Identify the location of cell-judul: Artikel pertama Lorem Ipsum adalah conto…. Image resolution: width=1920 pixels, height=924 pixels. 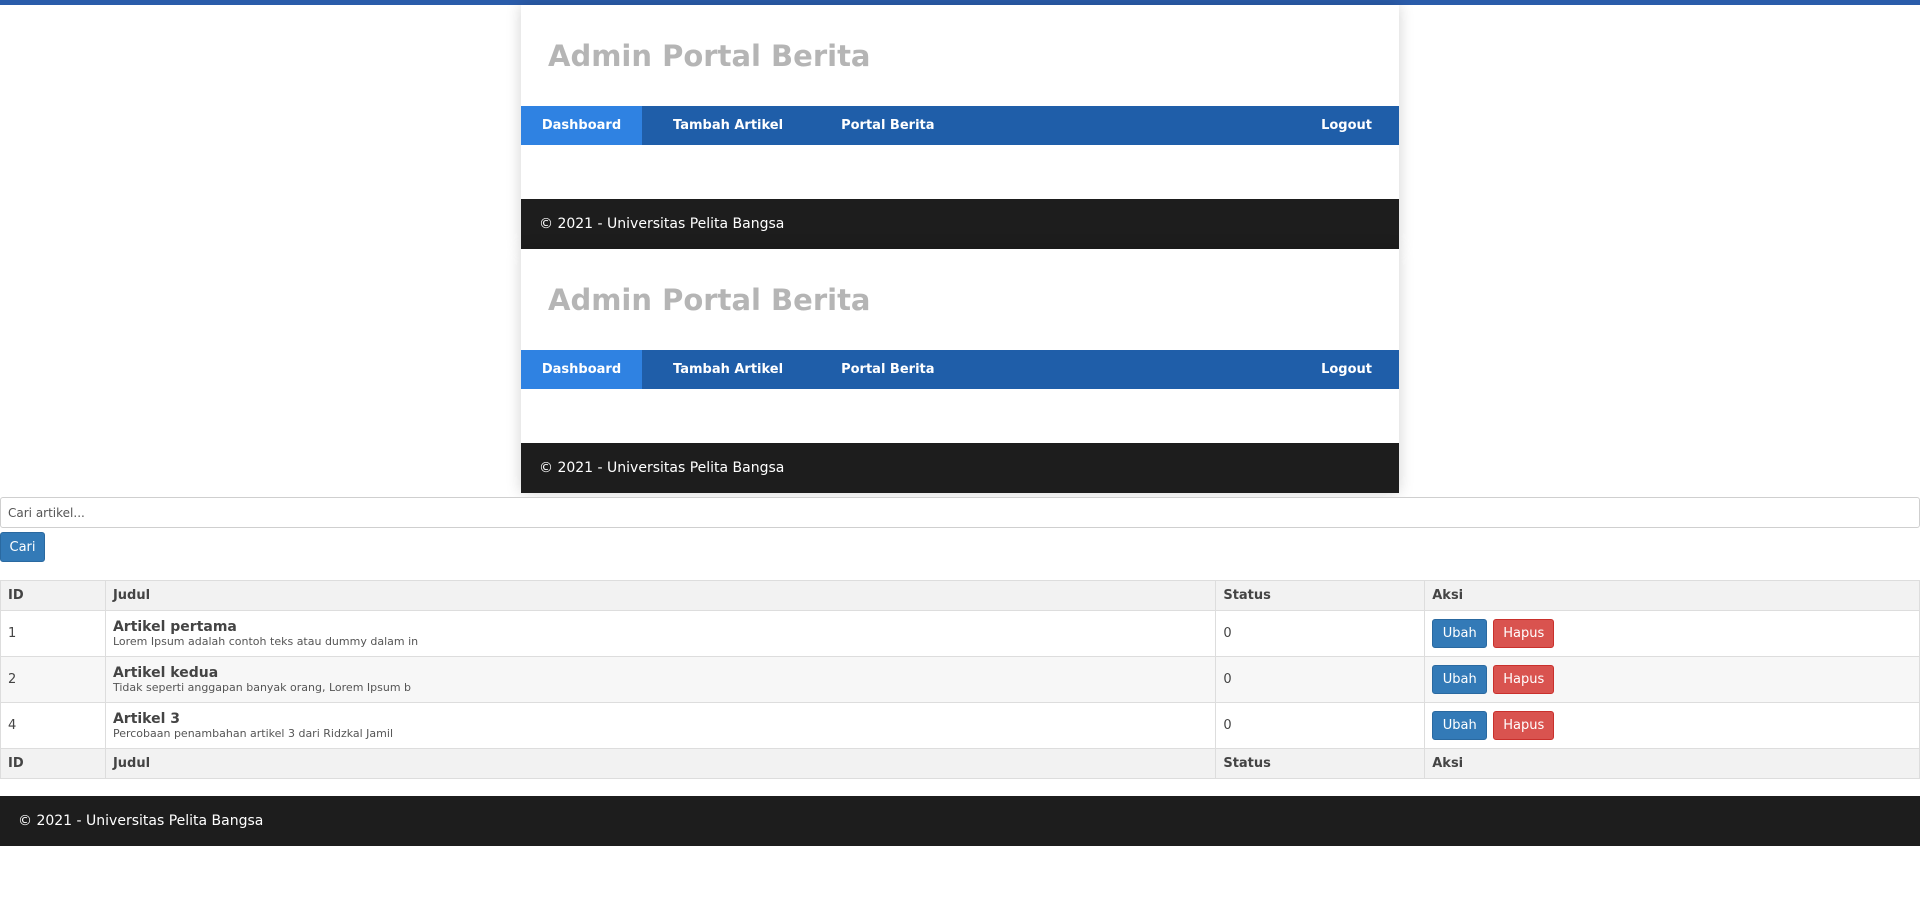
(660, 633).